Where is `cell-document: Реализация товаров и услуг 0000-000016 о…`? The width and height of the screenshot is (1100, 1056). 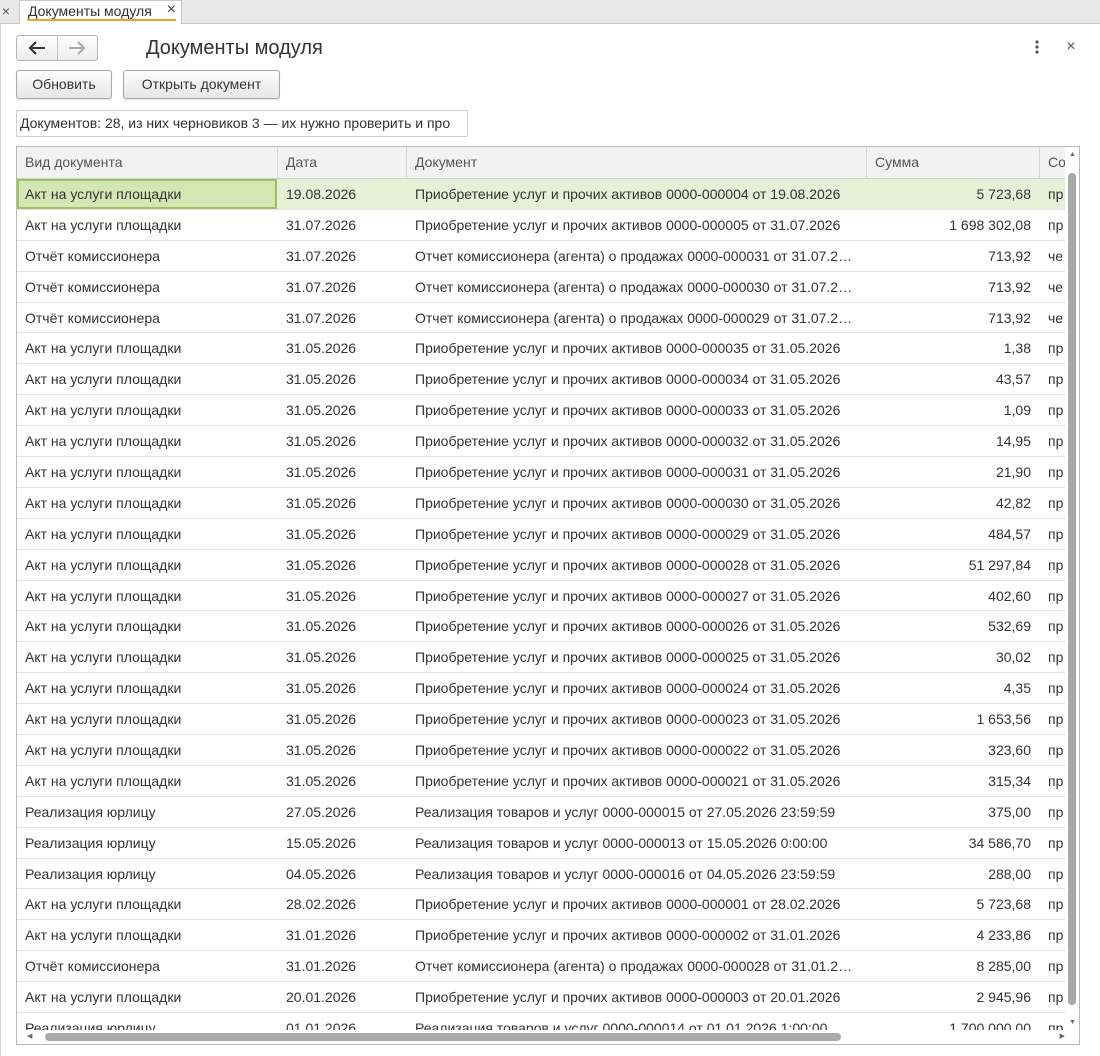
cell-document: Реализация товаров и услуг 0000-000016 о… is located at coordinates (636, 874).